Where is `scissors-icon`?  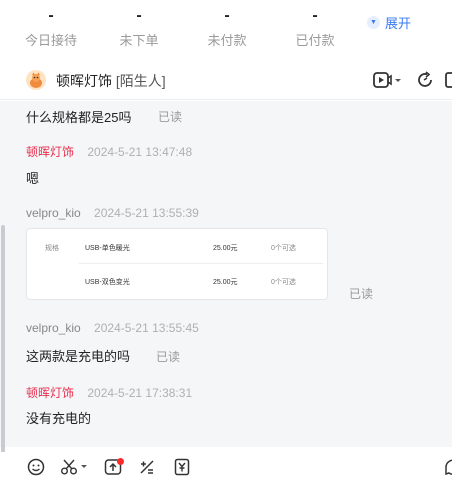
scissors-icon is located at coordinates (74, 467).